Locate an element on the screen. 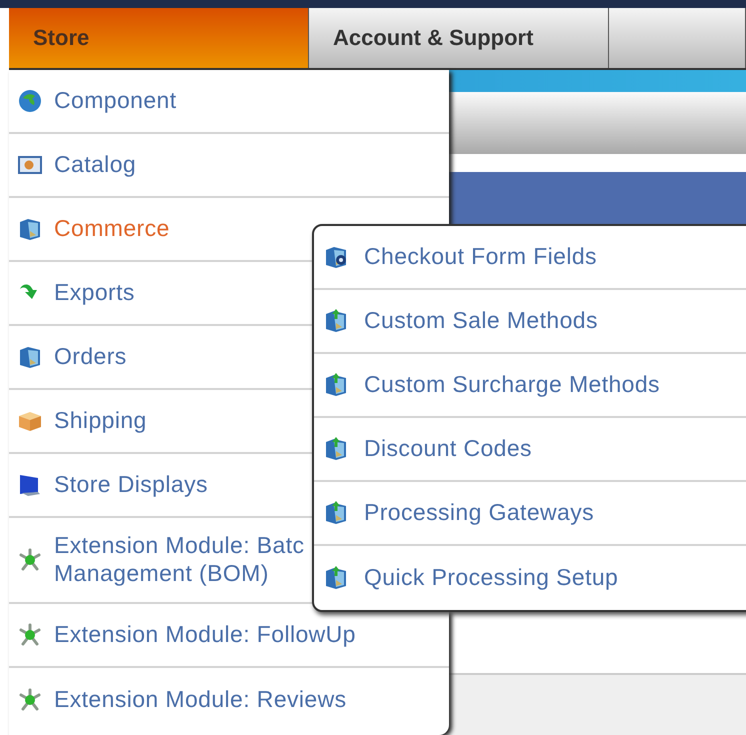  menu-item-label: Orders is located at coordinates (90, 357).